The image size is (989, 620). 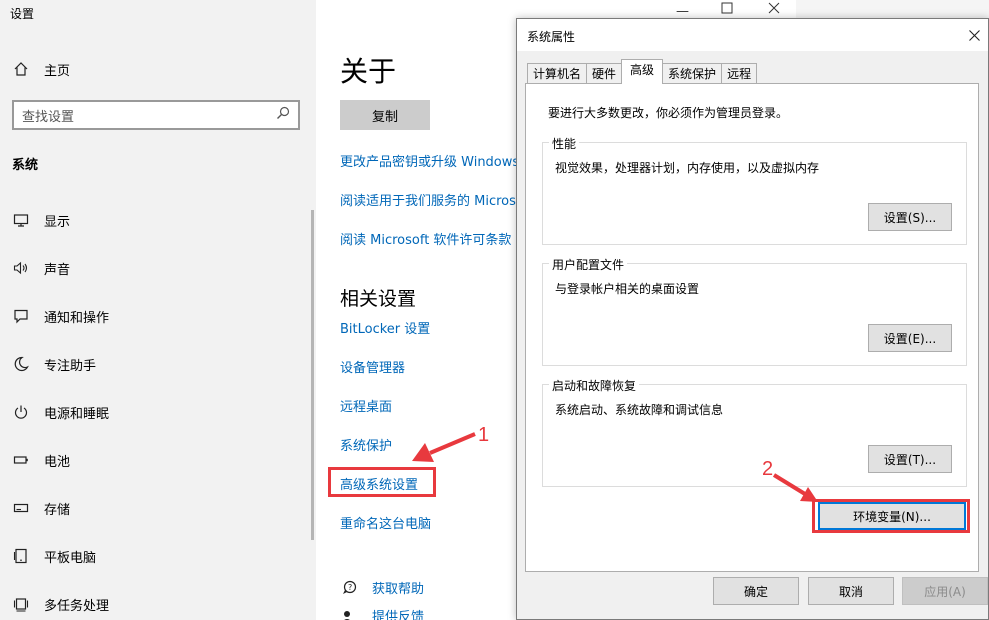 What do you see at coordinates (789, 484) in the screenshot?
I see `arrow-2-shaft` at bounding box center [789, 484].